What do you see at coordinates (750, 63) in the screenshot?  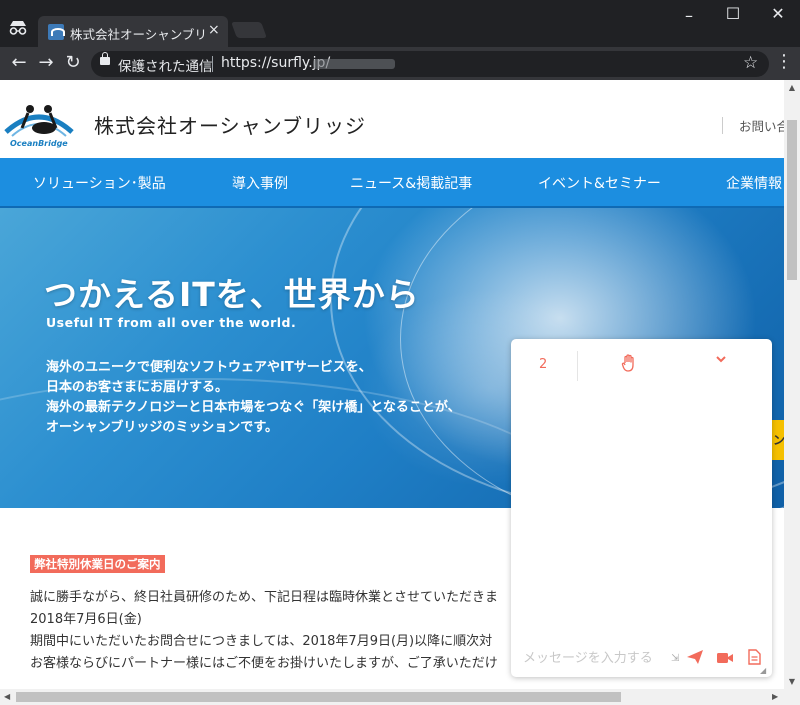 I see `bookmark-star-icon: ☆` at bounding box center [750, 63].